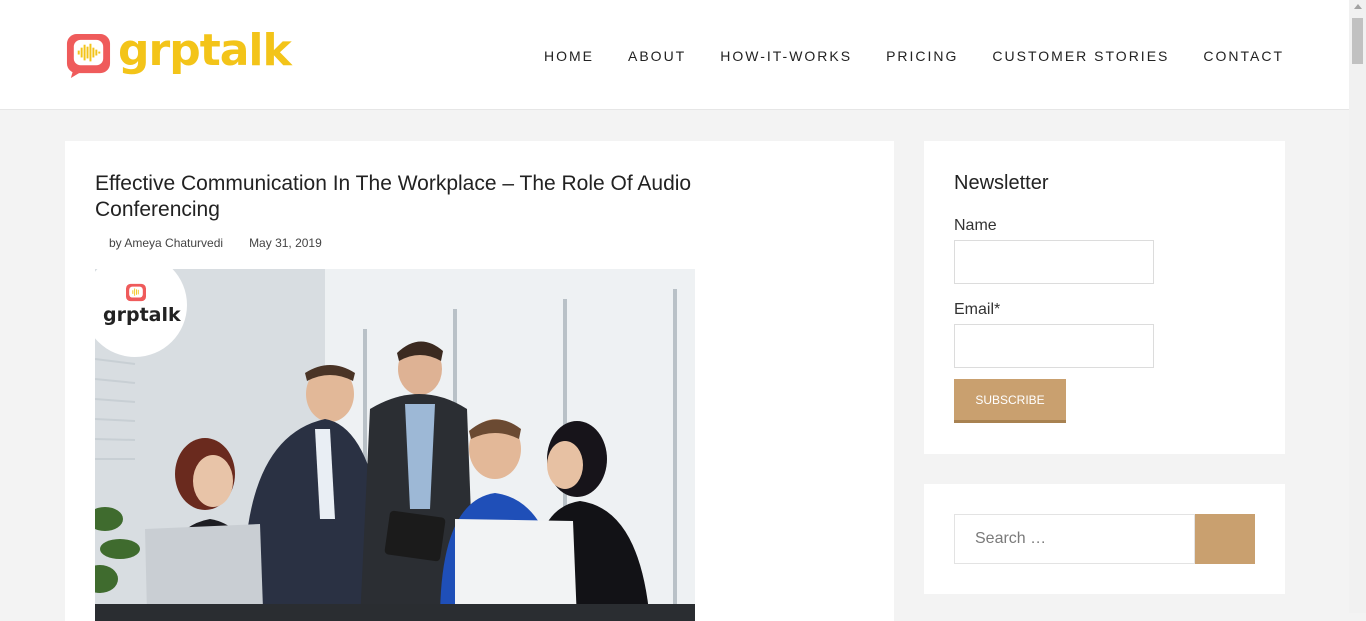 The image size is (1366, 621). Describe the element at coordinates (205, 50) in the screenshot. I see `logo-wordmark: grptalk` at that location.